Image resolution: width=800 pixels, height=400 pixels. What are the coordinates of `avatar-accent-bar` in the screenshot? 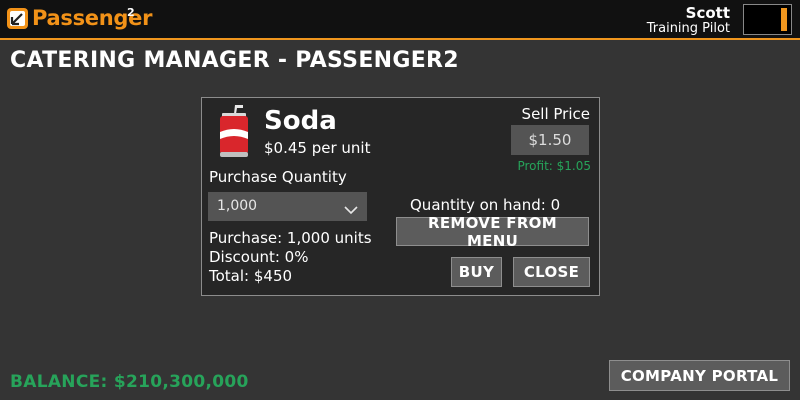 It's located at (784, 19).